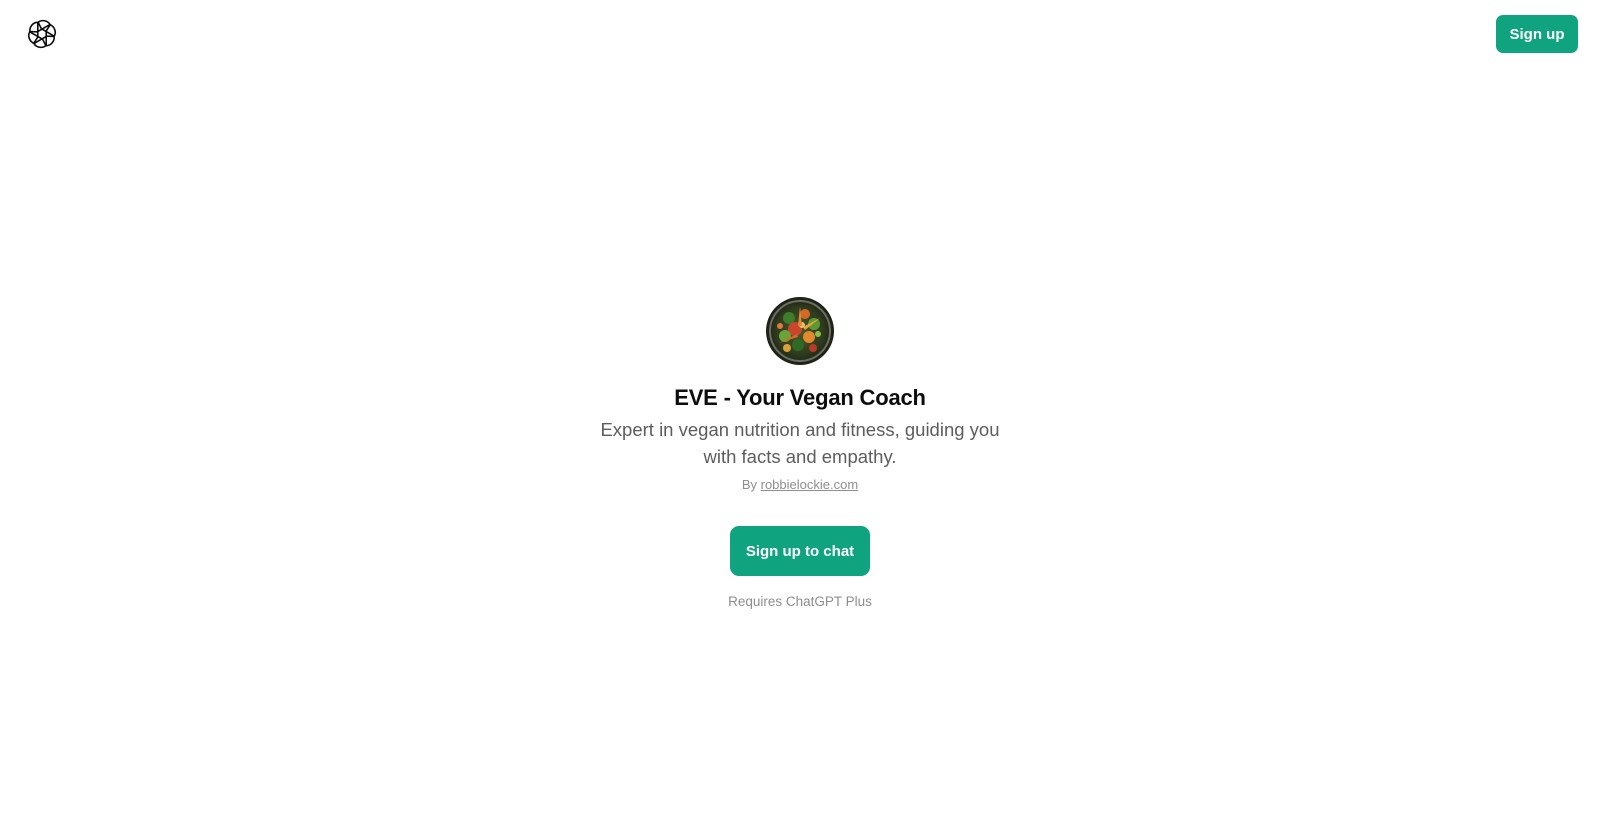  Describe the element at coordinates (800, 331) in the screenshot. I see `gpt-avatar` at that location.